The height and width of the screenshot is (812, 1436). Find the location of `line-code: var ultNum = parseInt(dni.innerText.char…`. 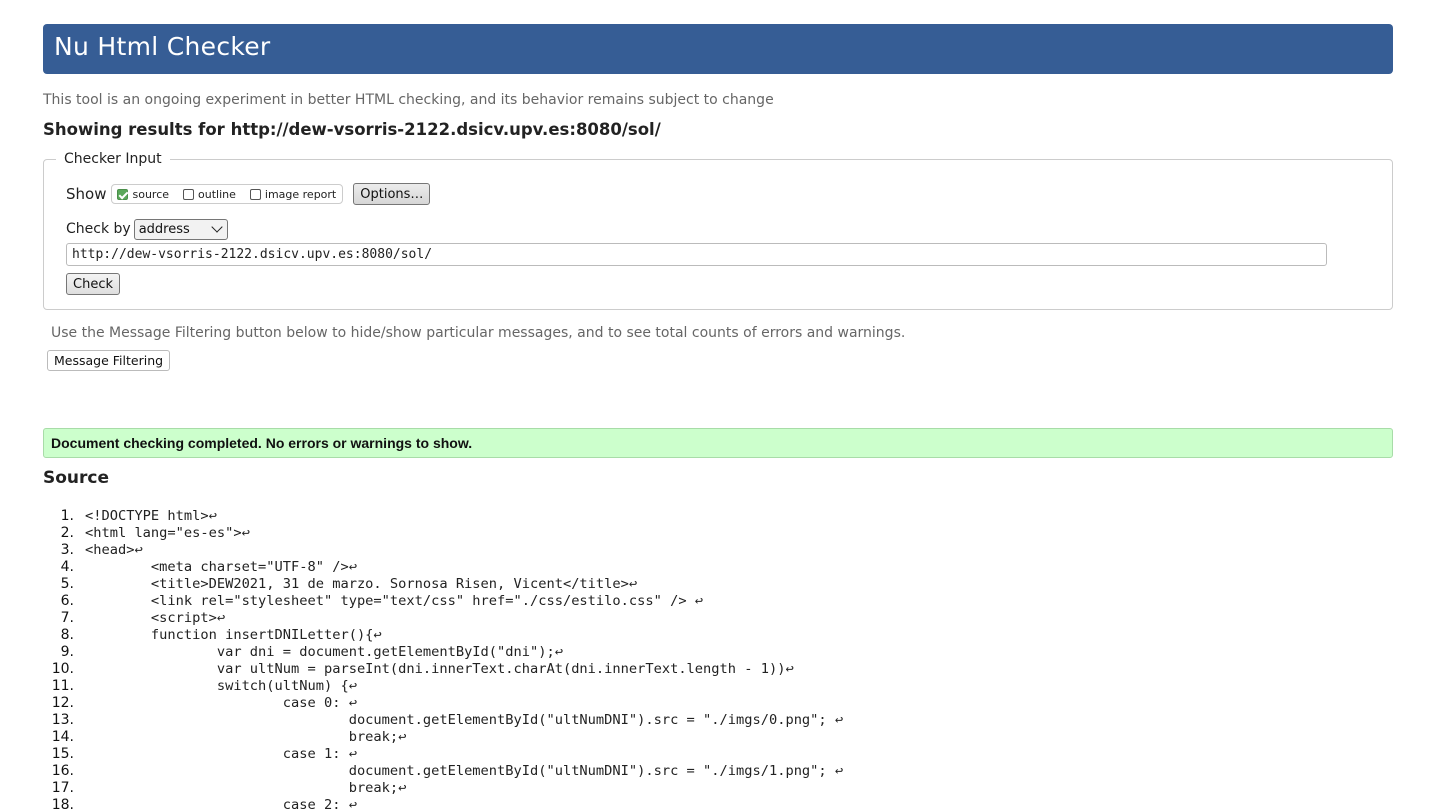

line-code: var ultNum = parseInt(dni.innerText.char… is located at coordinates (439, 669).